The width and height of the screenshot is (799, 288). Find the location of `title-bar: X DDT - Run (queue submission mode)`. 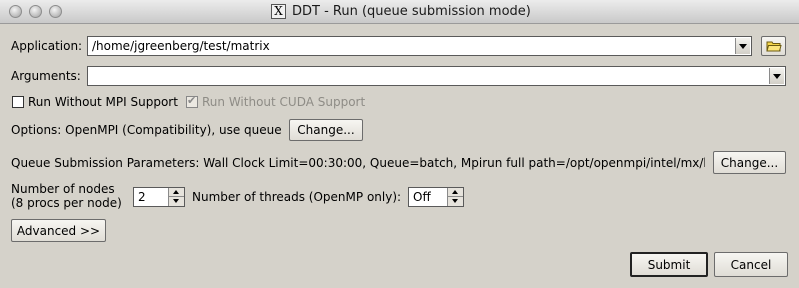

title-bar: X DDT - Run (queue submission mode) is located at coordinates (399, 12).